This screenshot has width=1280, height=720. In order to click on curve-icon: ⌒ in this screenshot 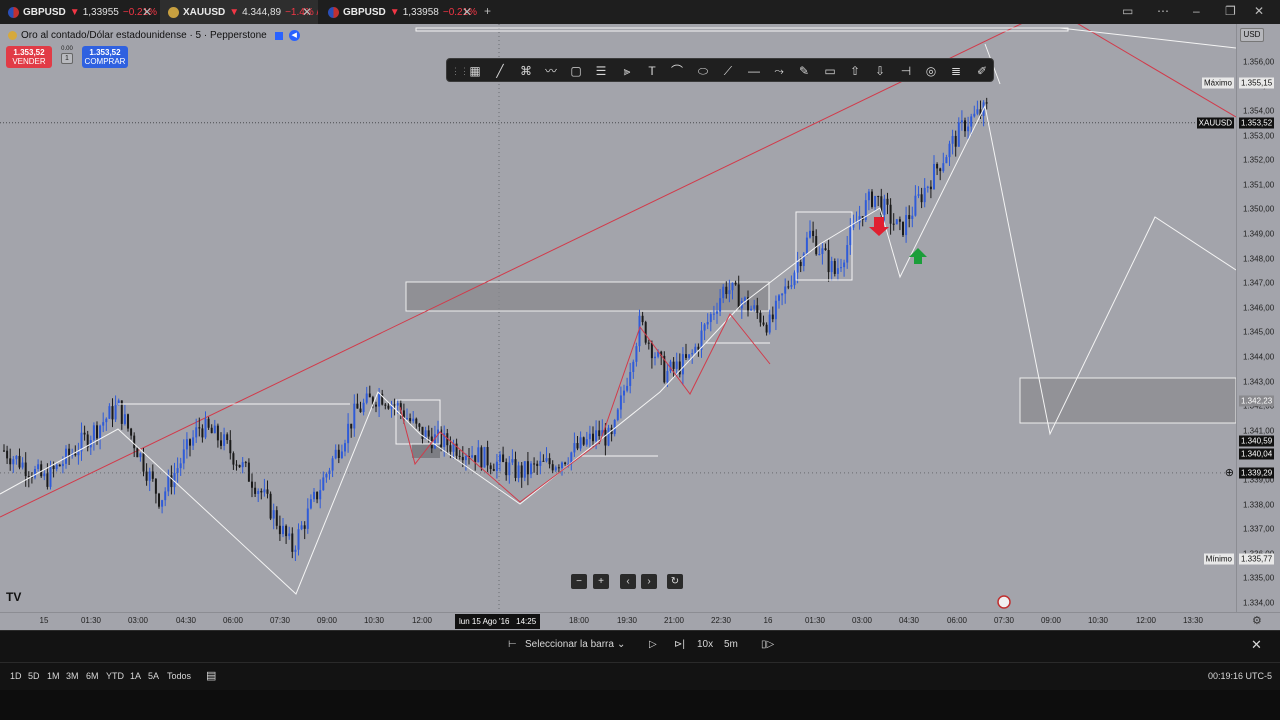, I will do `click(677, 71)`.